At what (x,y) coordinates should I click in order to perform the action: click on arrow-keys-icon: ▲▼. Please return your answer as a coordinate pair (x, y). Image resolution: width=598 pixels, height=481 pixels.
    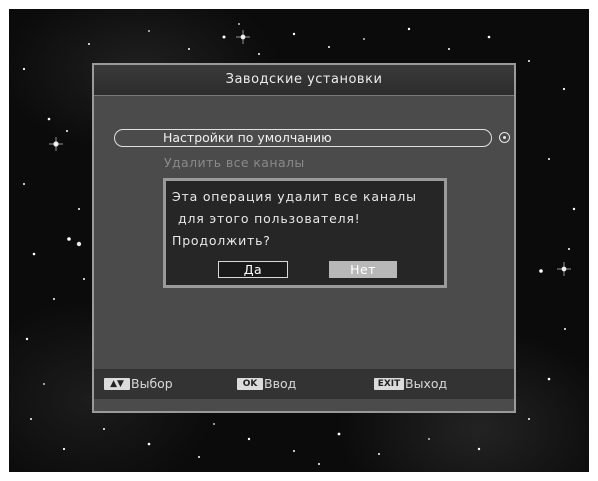
    Looking at the image, I should click on (117, 384).